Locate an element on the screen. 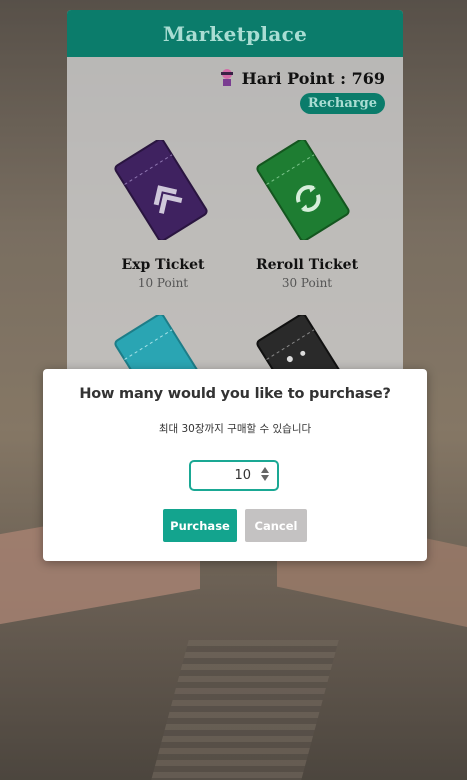 Image resolution: width=467 pixels, height=780 pixels. ticket-price: 10 Point is located at coordinates (163, 283).